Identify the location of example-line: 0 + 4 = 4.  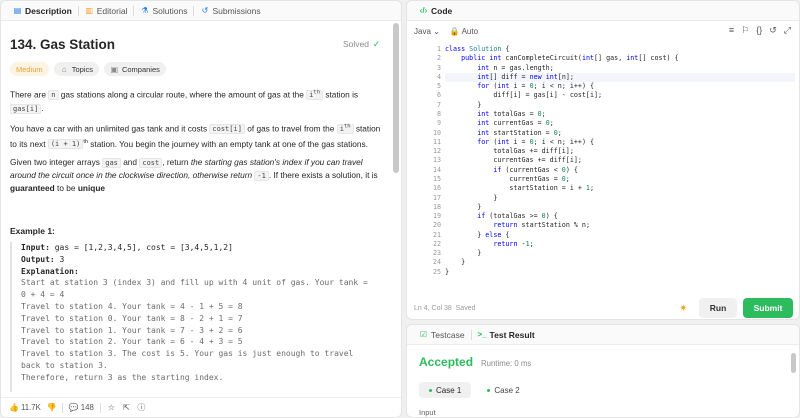
(43, 295).